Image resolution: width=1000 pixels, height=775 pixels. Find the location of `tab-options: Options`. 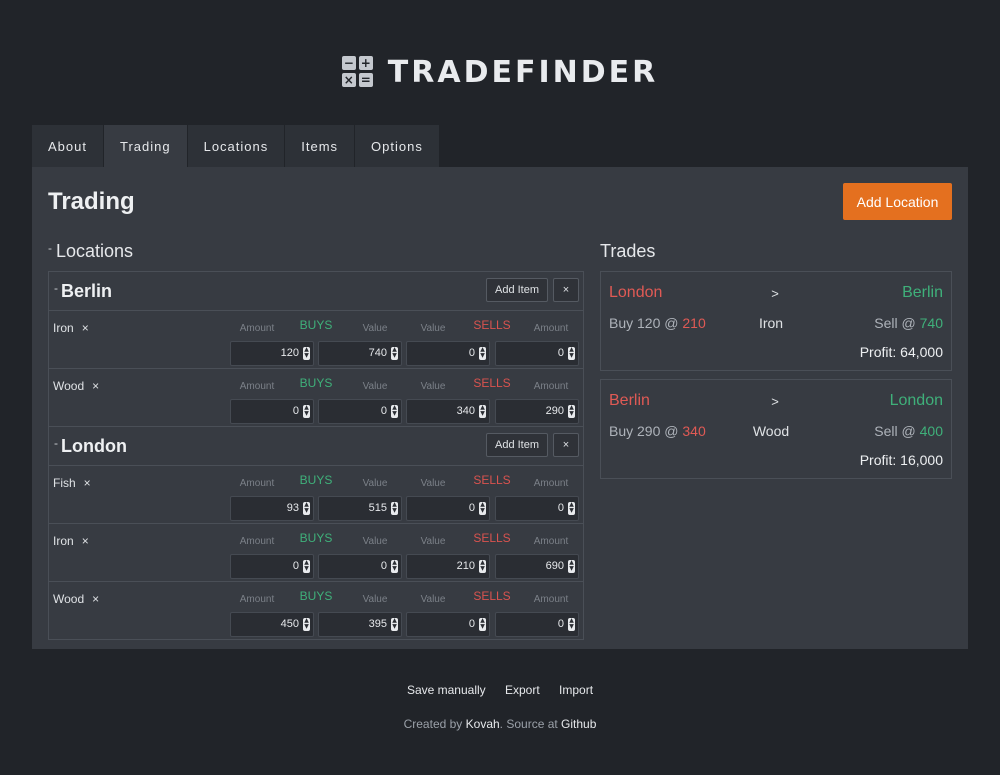

tab-options: Options is located at coordinates (397, 146).